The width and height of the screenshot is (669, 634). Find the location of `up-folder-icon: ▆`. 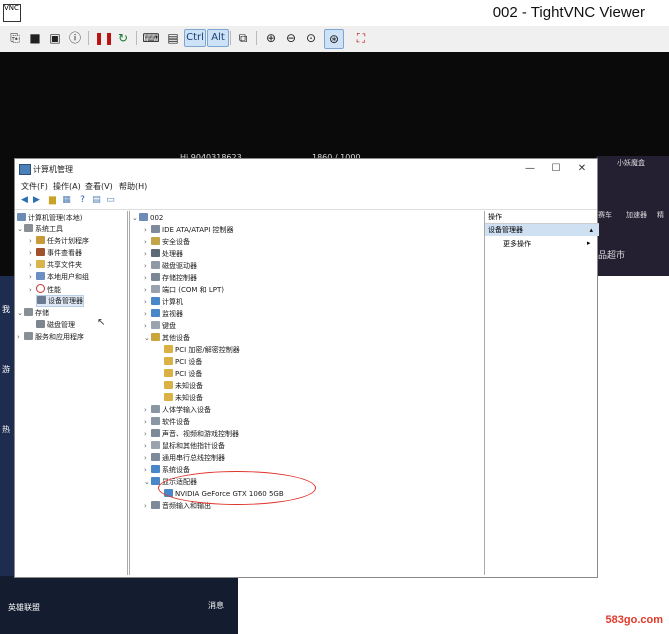

up-folder-icon: ▆ is located at coordinates (52, 200).